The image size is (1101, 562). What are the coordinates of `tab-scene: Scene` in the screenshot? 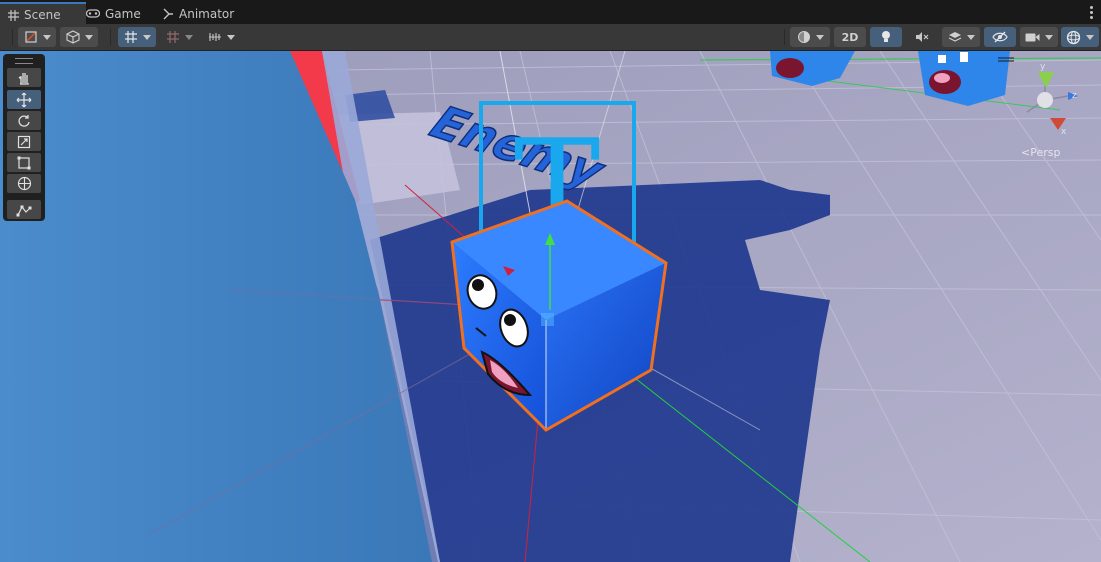 It's located at (43, 14).